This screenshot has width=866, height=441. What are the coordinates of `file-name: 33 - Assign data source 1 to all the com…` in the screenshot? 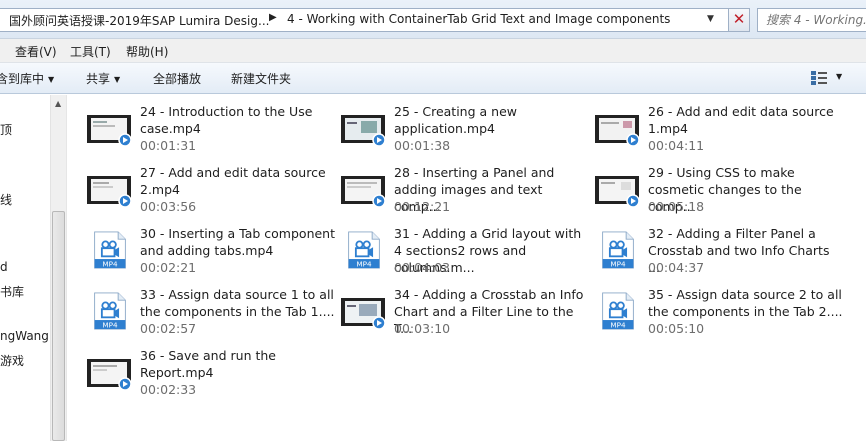 It's located at (237, 303).